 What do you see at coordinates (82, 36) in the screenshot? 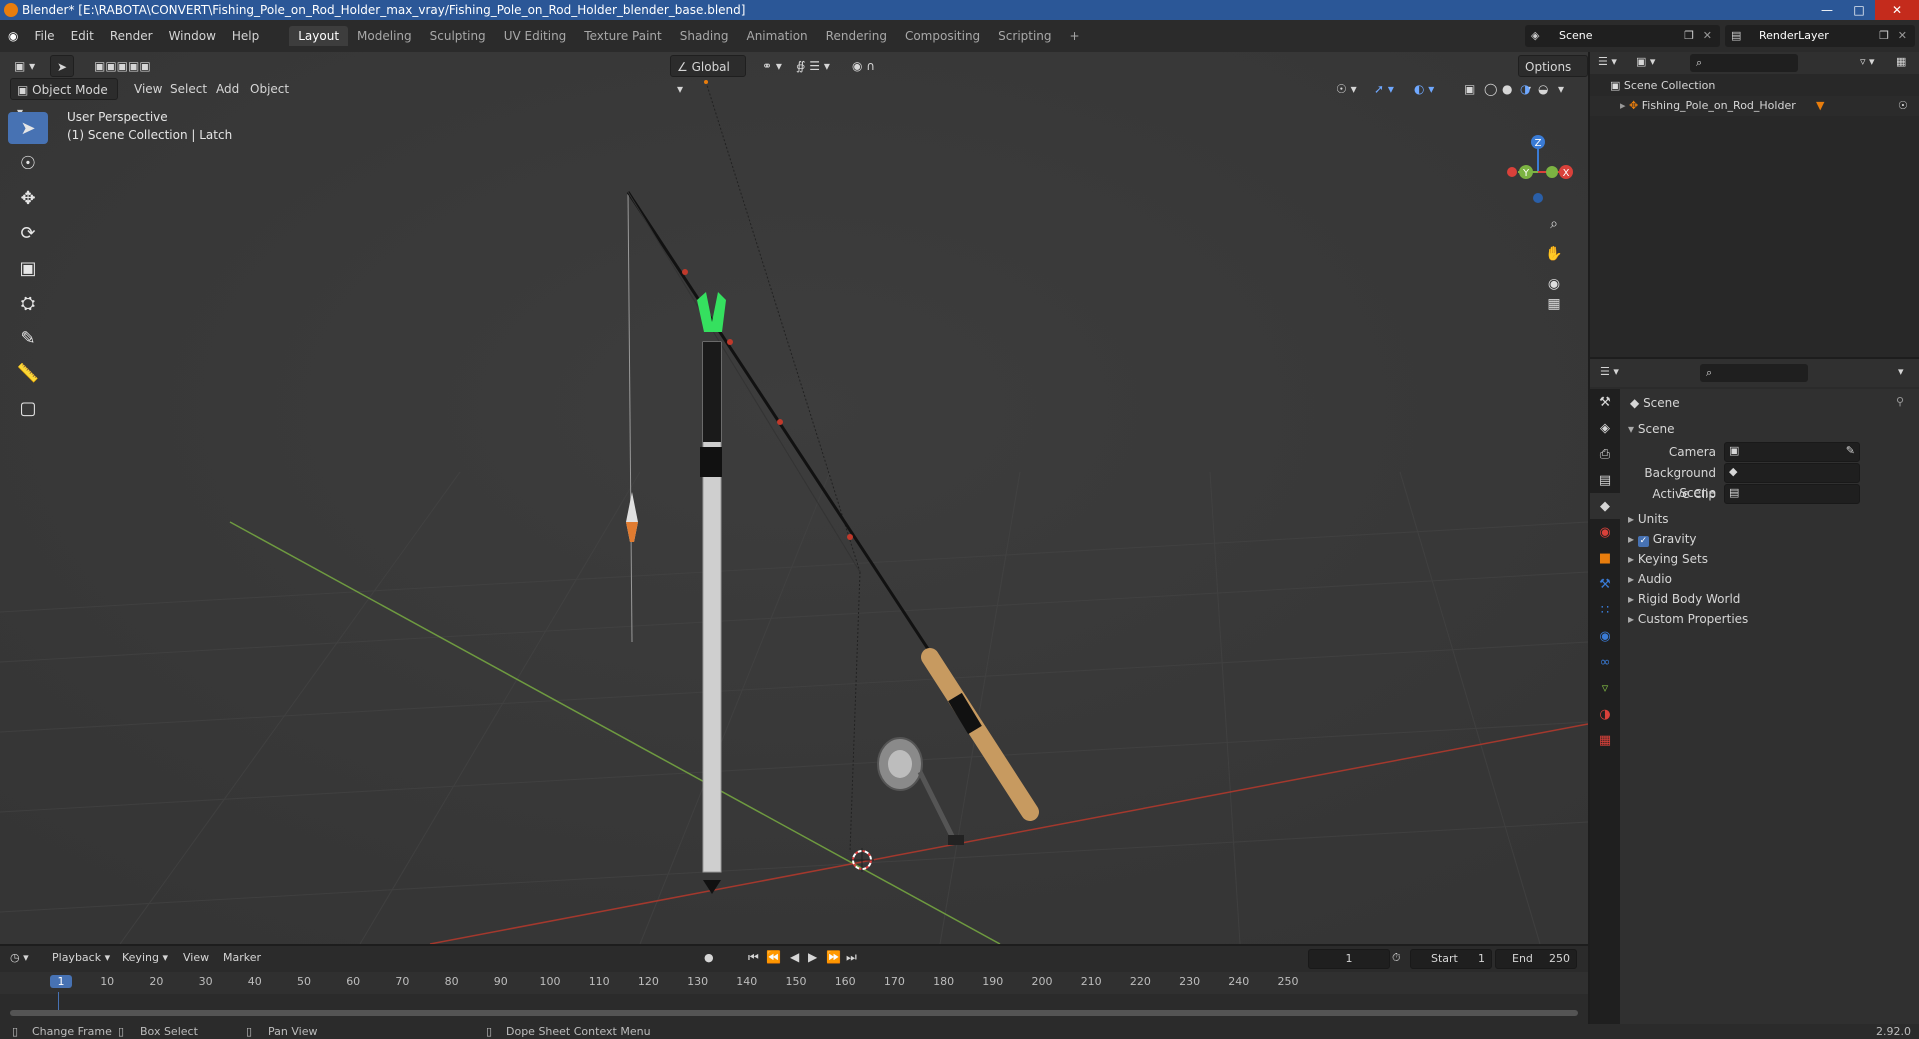
I see `menu-edit: Edit` at bounding box center [82, 36].